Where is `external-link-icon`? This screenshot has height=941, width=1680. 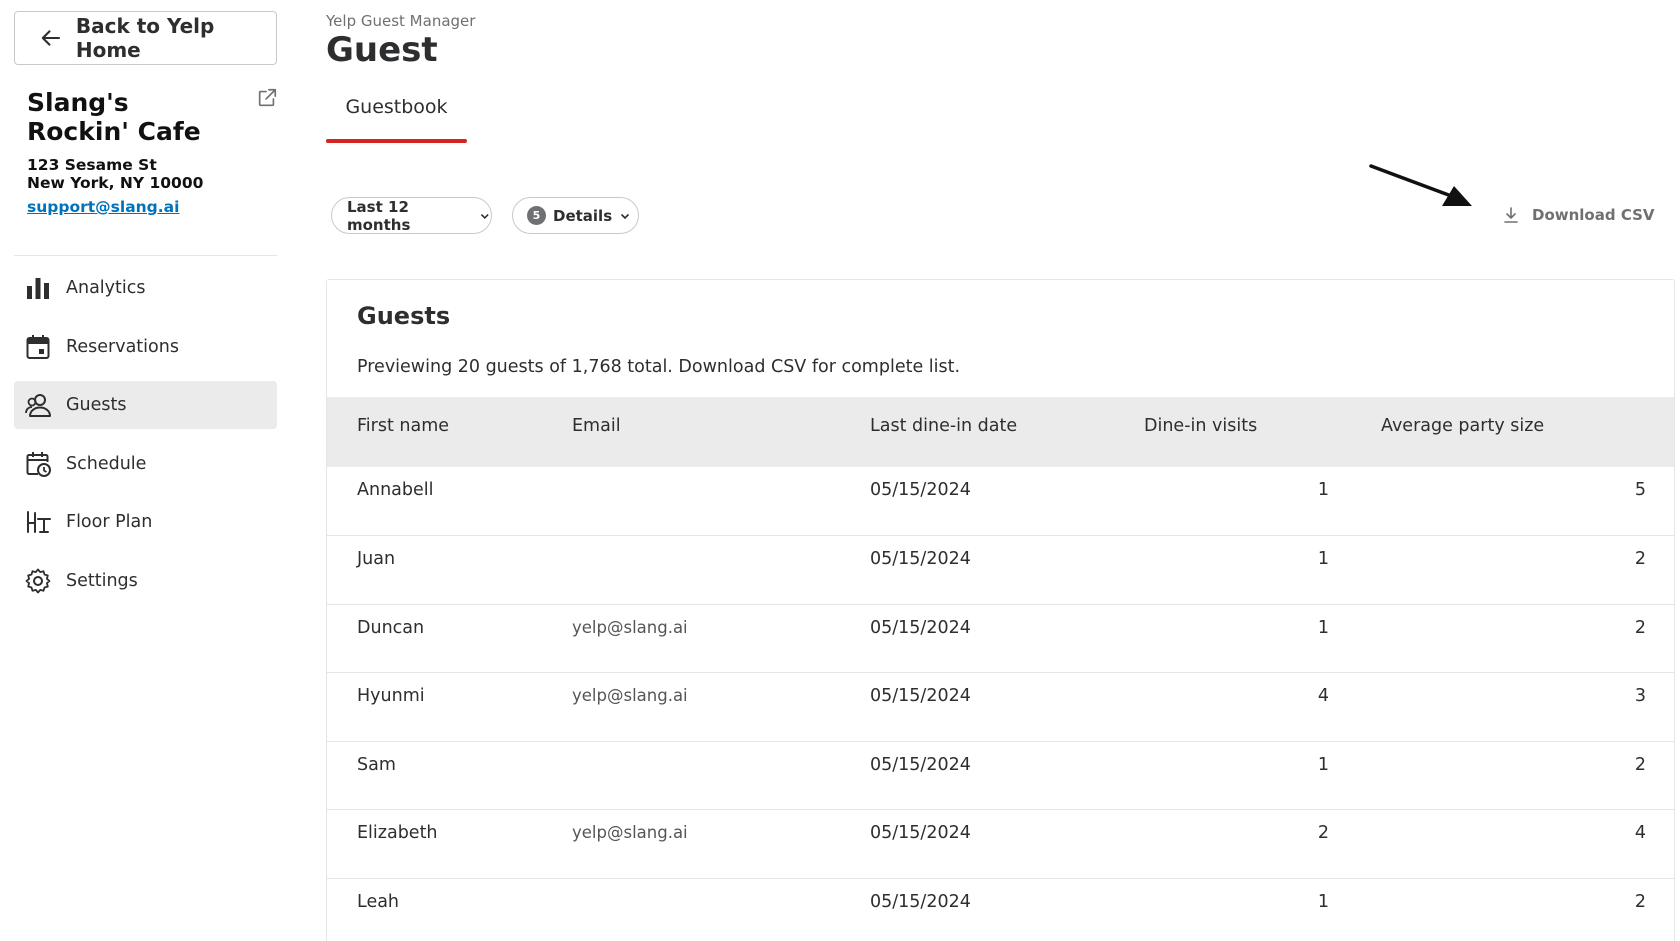
external-link-icon is located at coordinates (267, 98).